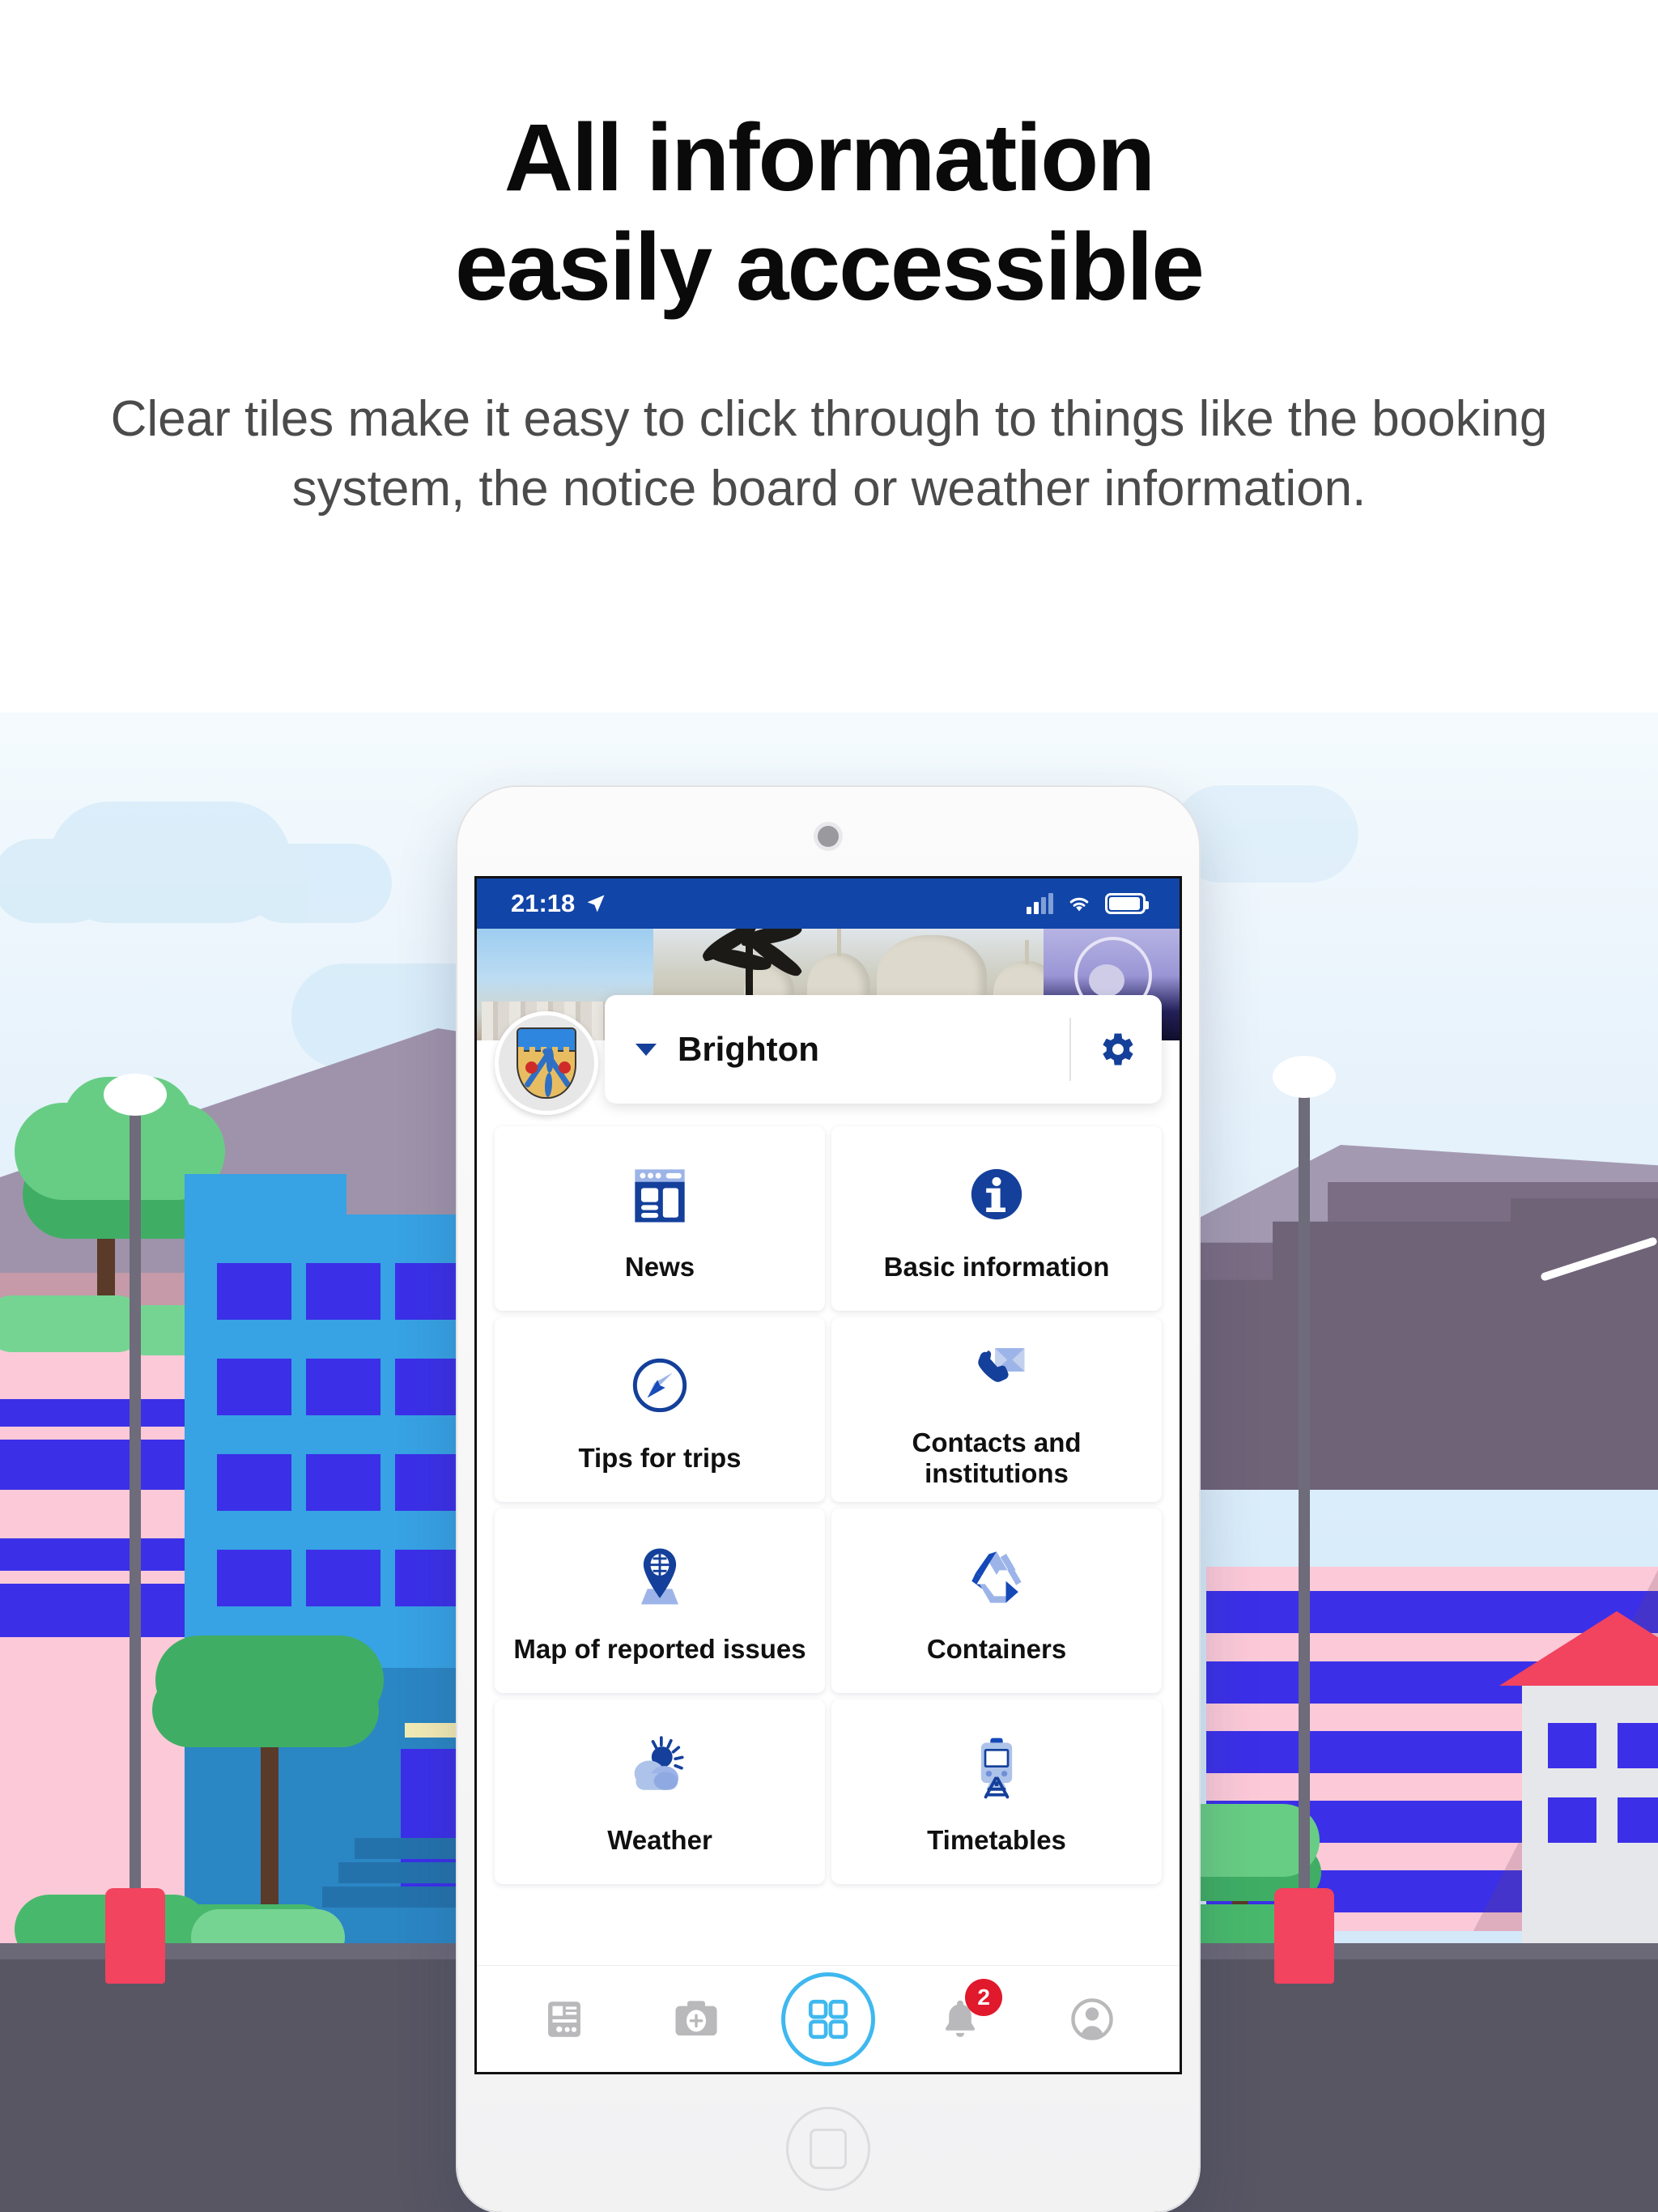  I want to click on tile-weather: Weather, so click(660, 1792).